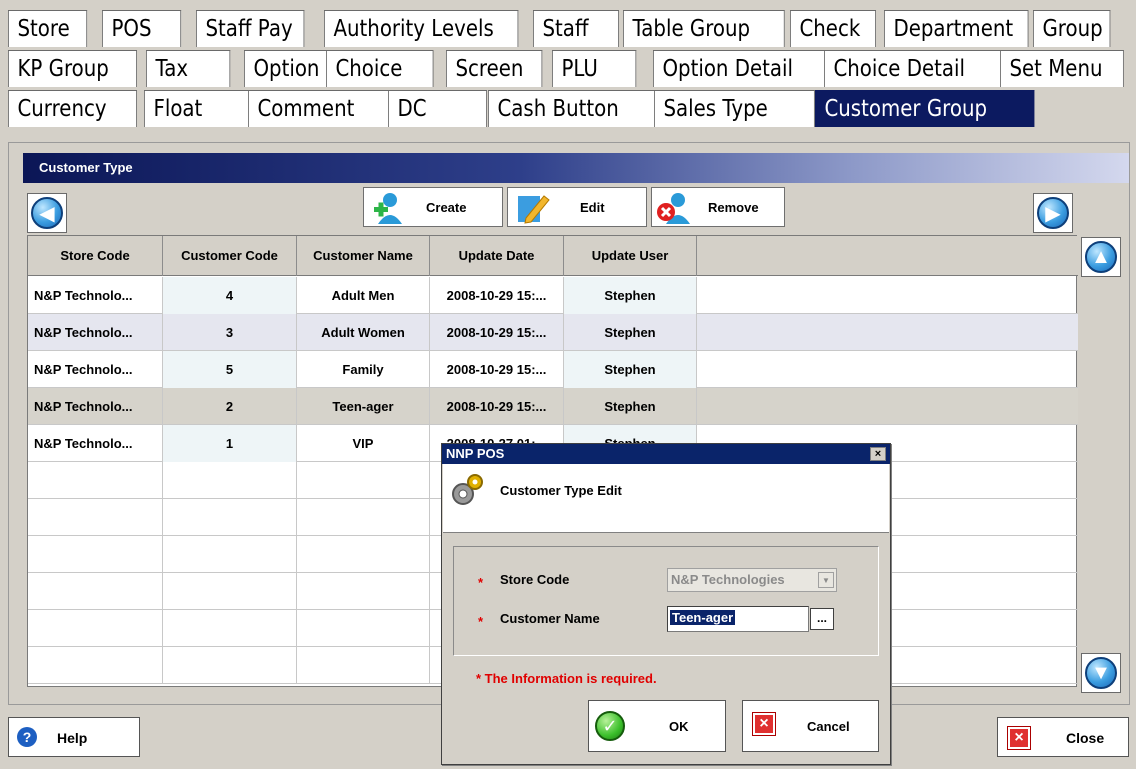 The height and width of the screenshot is (769, 1136). I want to click on tab-group: Group, so click(1072, 28).